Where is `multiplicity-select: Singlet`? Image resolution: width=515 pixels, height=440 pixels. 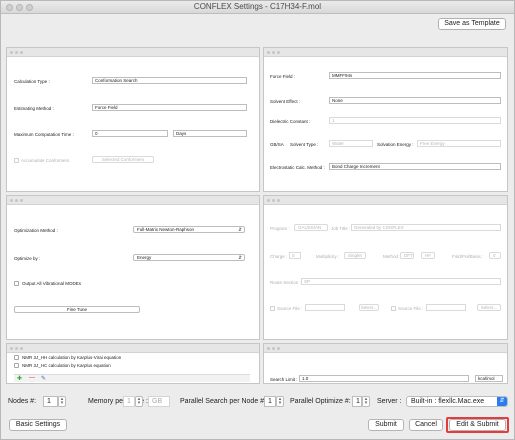
multiplicity-select: Singlet is located at coordinates (355, 255).